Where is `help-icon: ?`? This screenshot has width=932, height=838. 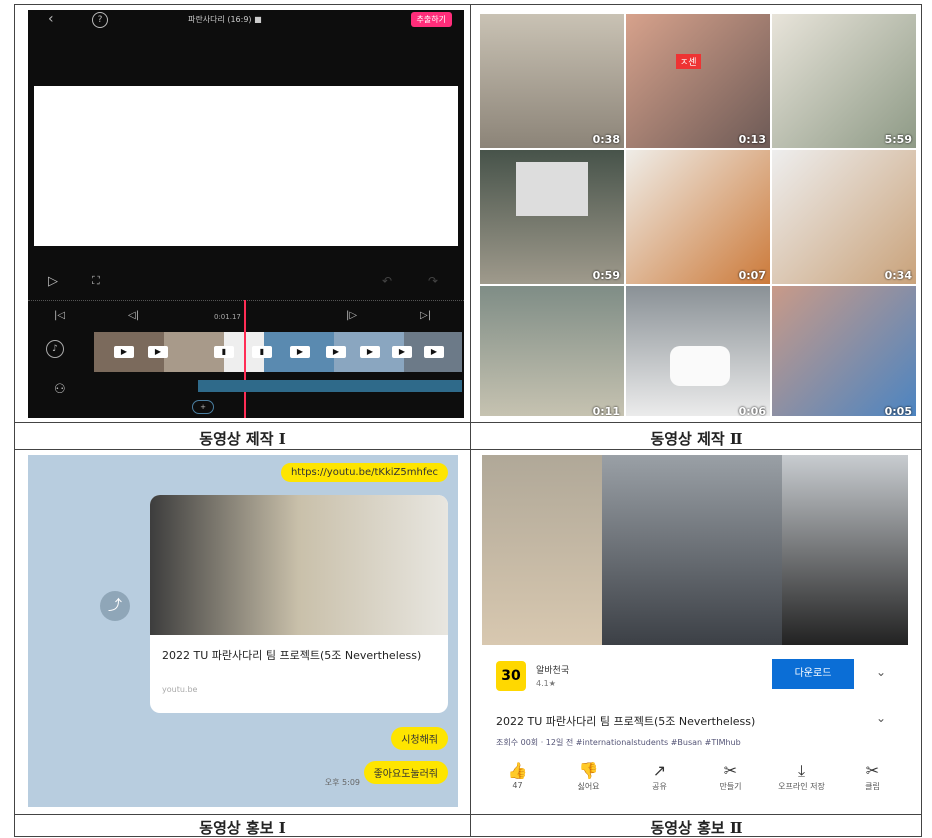 help-icon: ? is located at coordinates (100, 20).